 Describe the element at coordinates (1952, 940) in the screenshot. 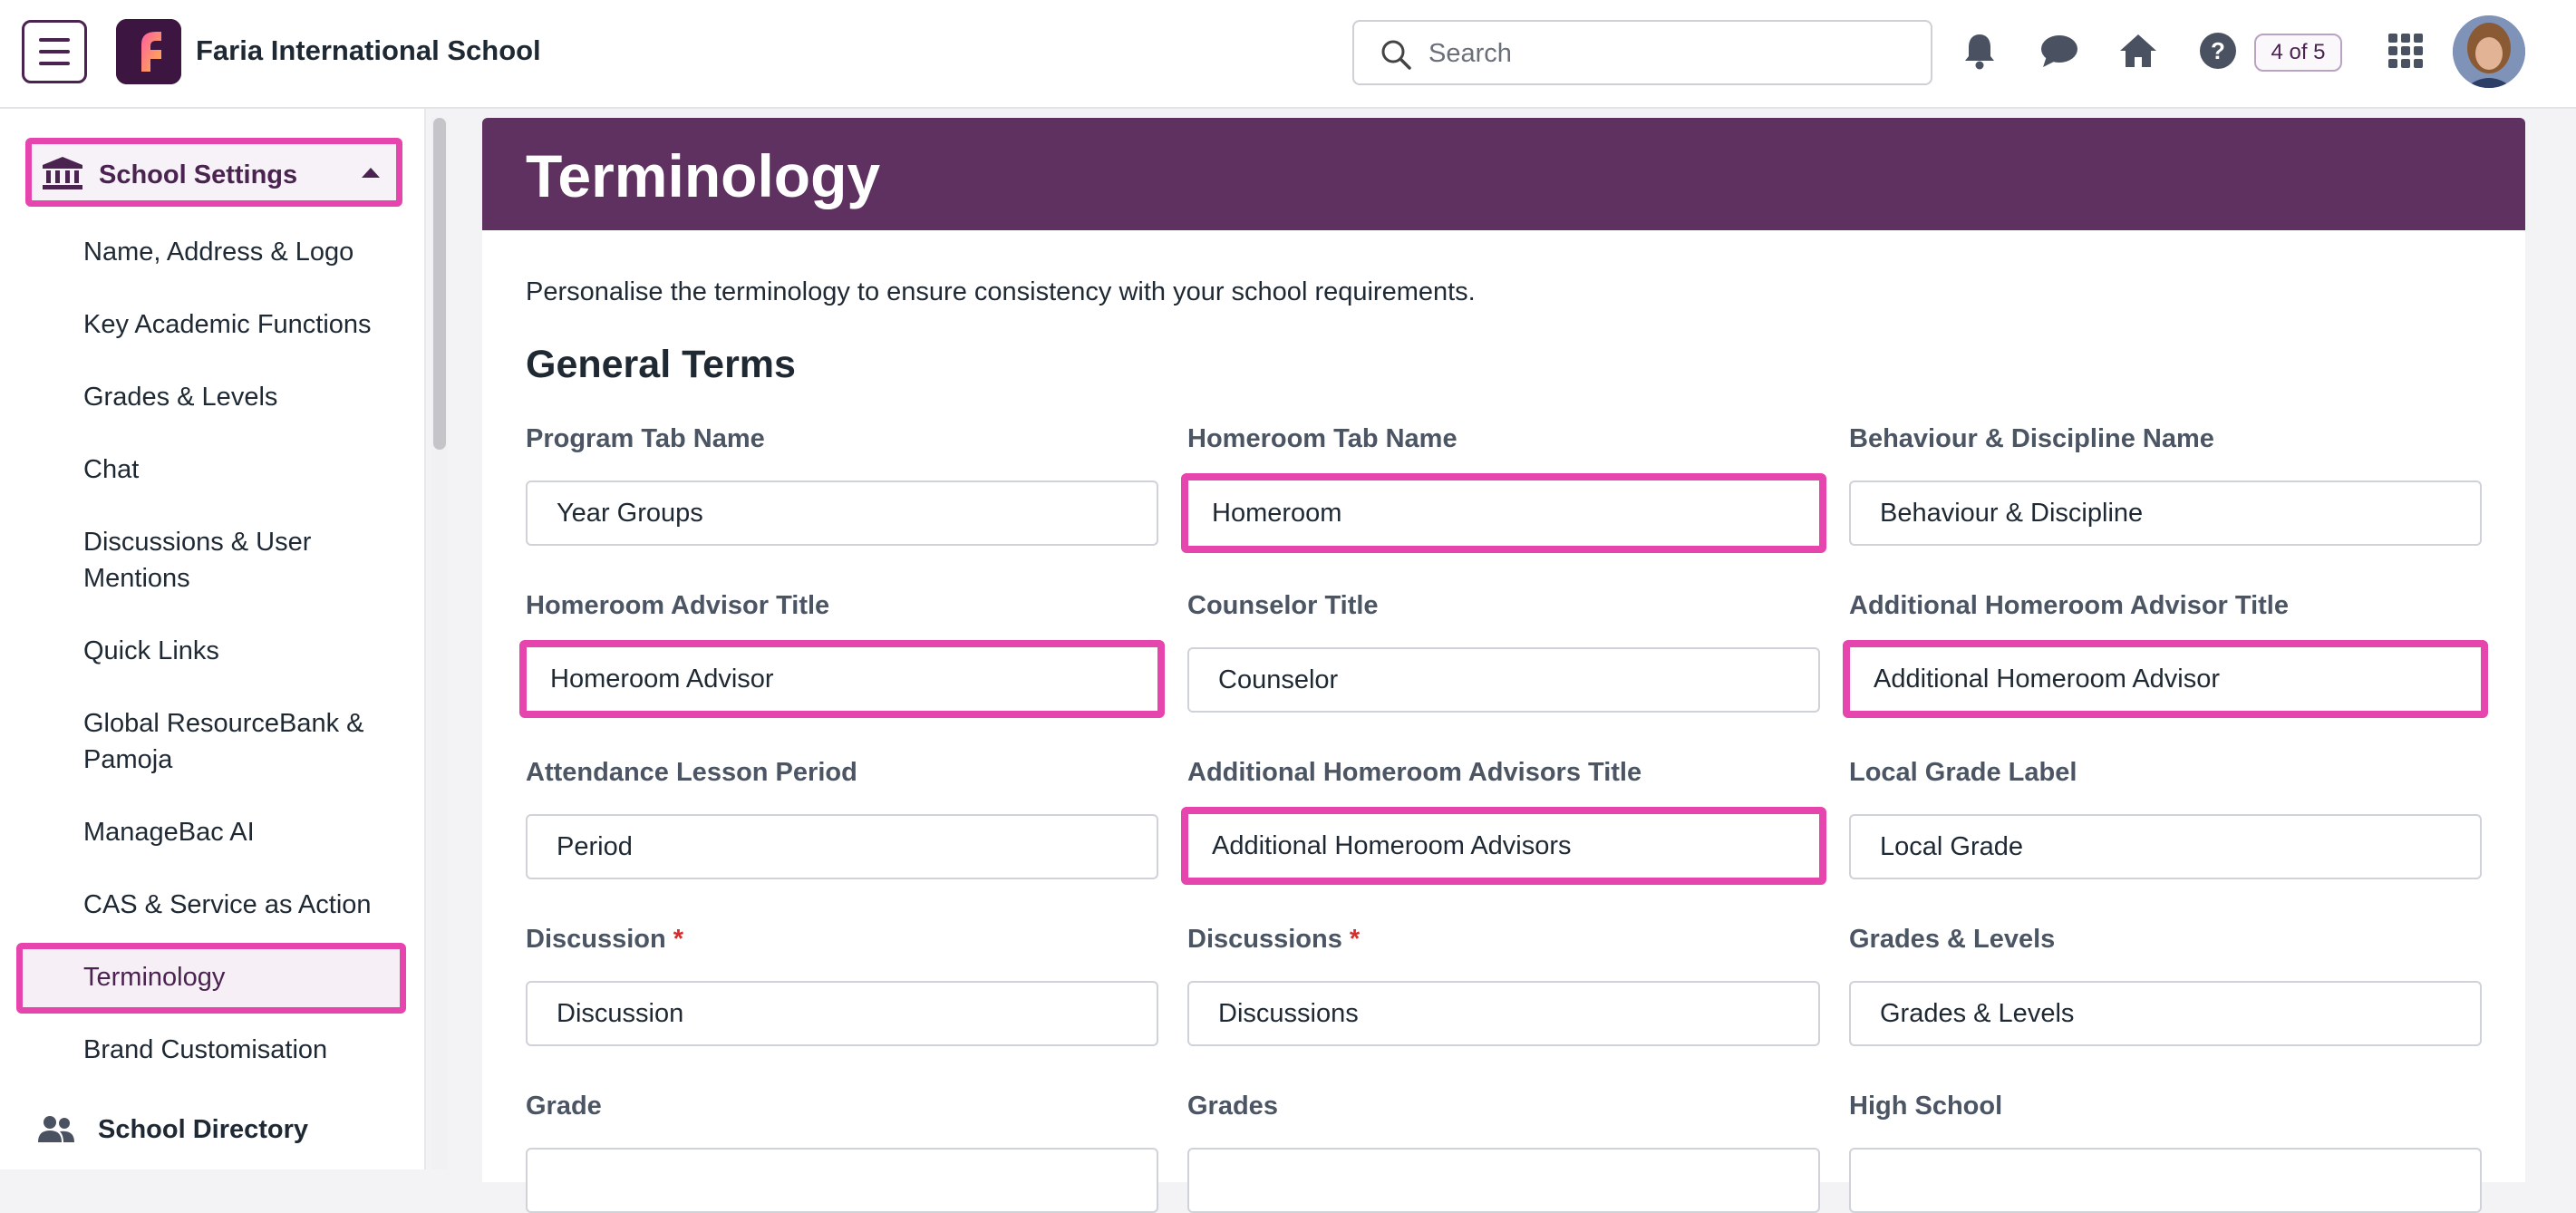

I see `field-label: Grades & Levels` at that location.